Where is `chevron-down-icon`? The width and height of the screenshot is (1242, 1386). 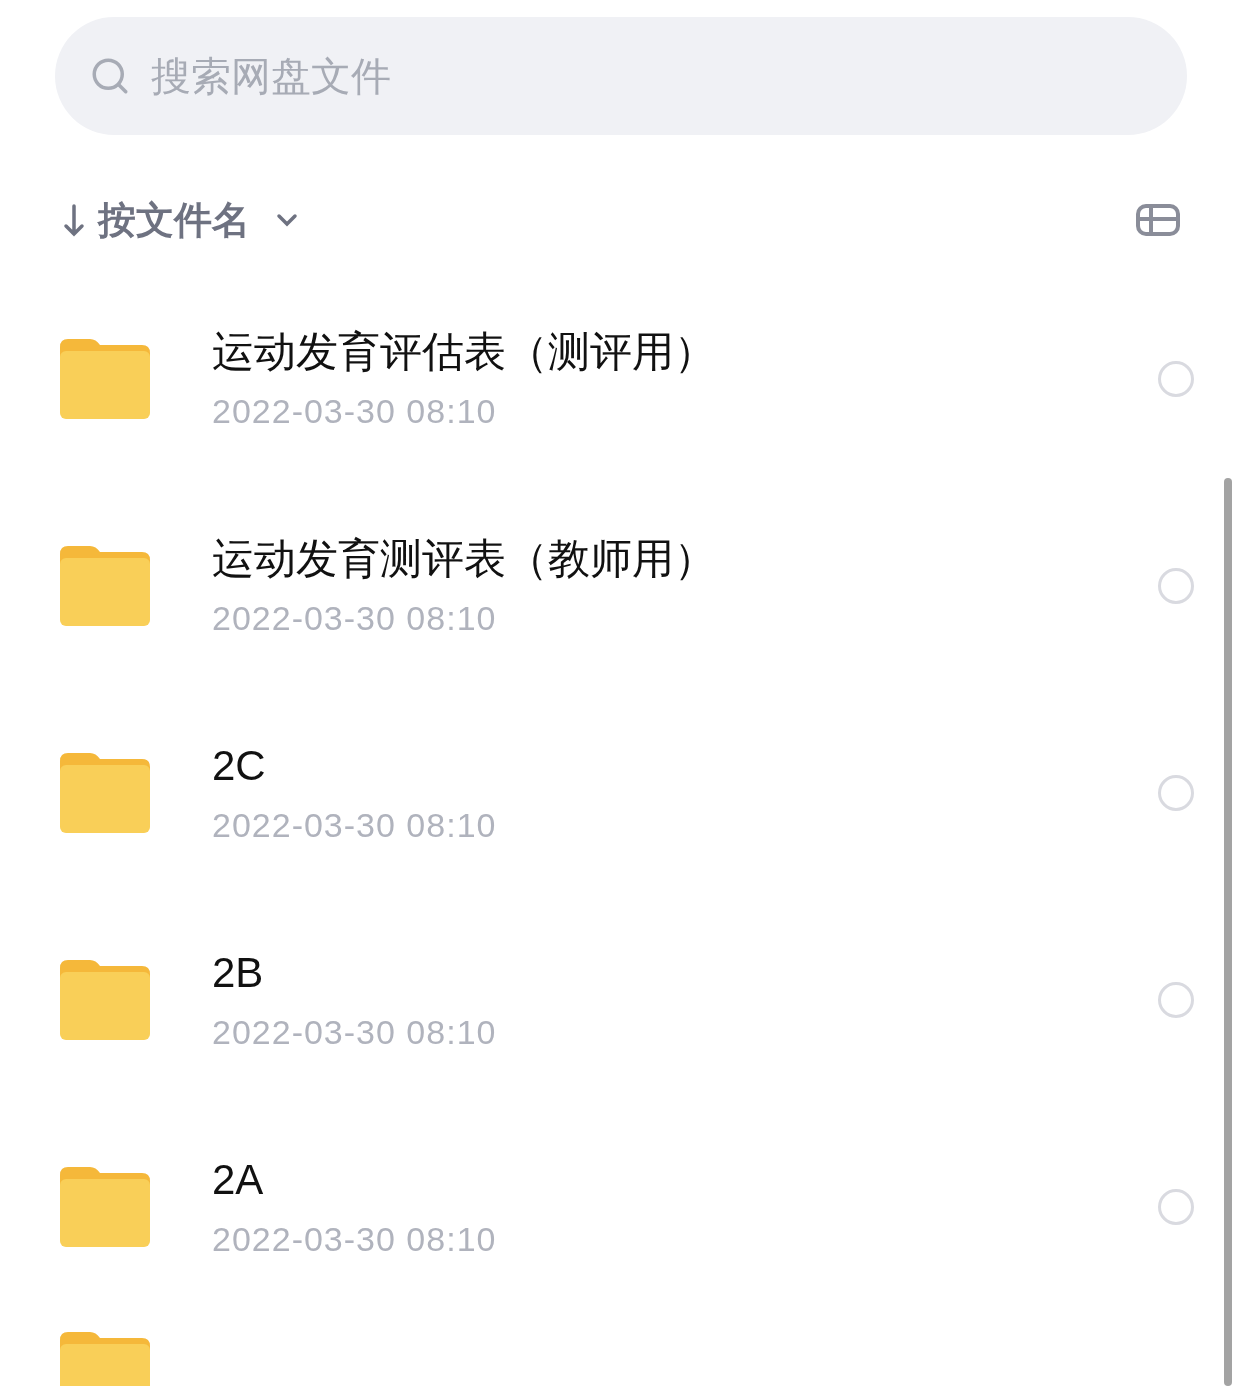
chevron-down-icon is located at coordinates (287, 220).